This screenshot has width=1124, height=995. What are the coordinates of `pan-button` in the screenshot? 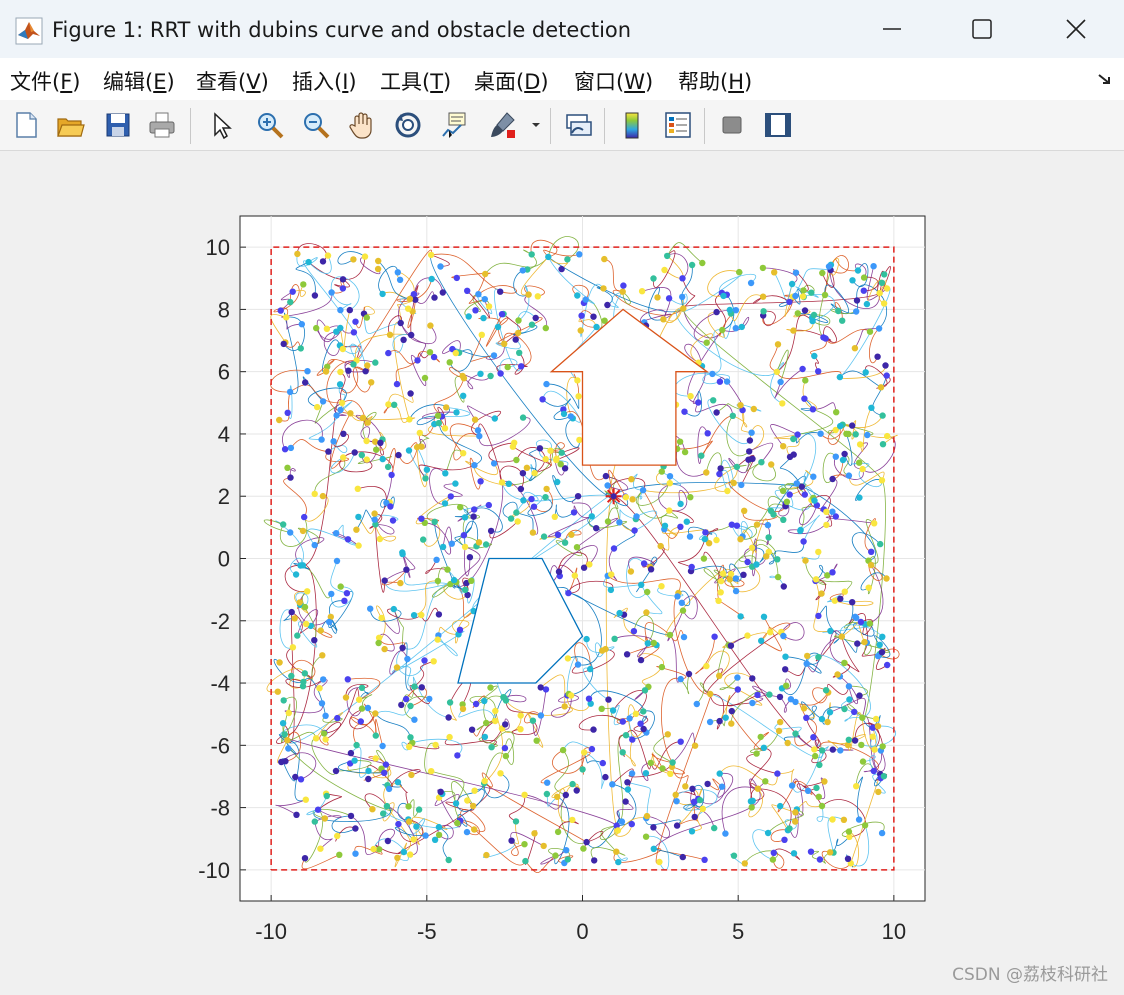 It's located at (362, 125).